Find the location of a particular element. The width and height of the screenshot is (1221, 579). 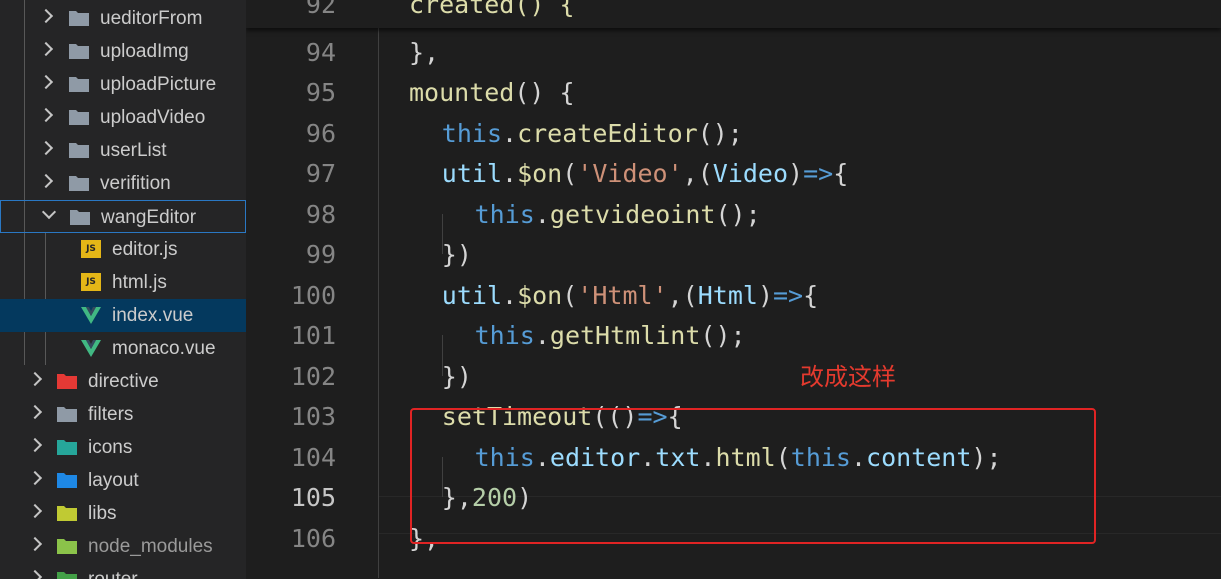

code-token: getvideoint is located at coordinates (632, 214).